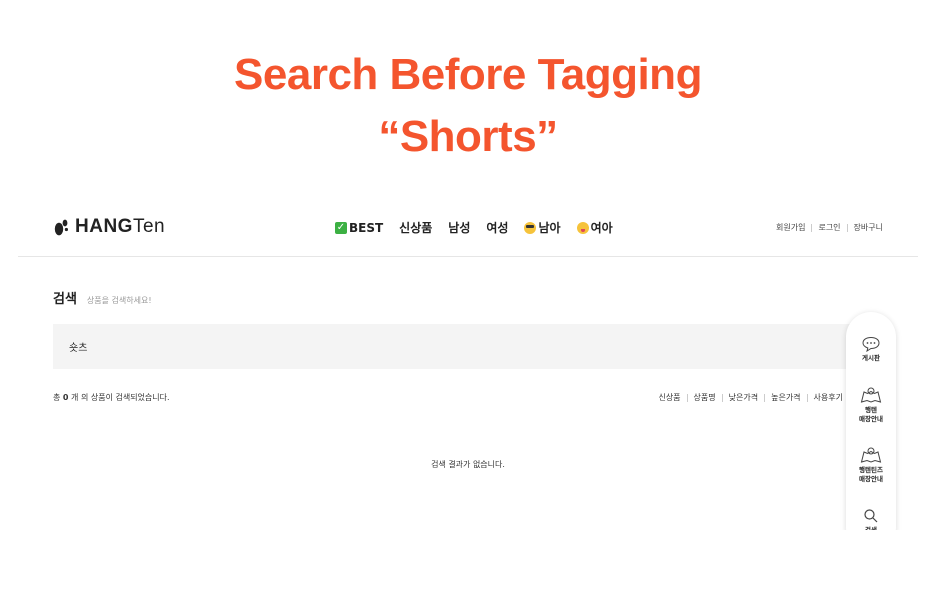 The width and height of the screenshot is (936, 605). I want to click on quick-store-hangten: 행텐 매장안내, so click(871, 405).